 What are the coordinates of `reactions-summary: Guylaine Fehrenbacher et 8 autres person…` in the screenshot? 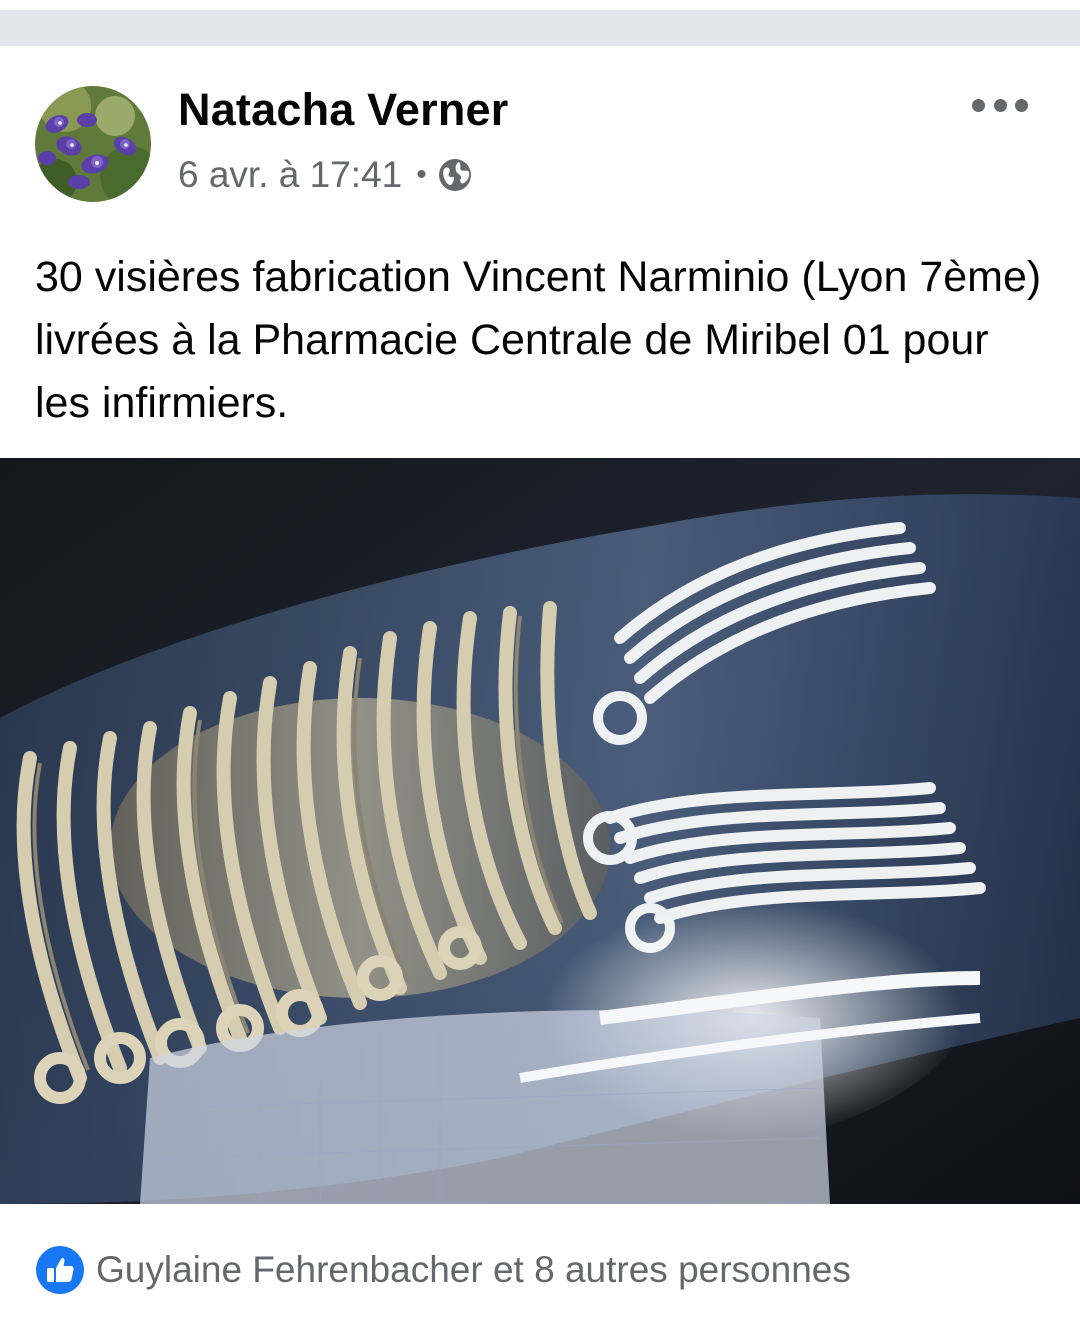 It's located at (443, 1270).